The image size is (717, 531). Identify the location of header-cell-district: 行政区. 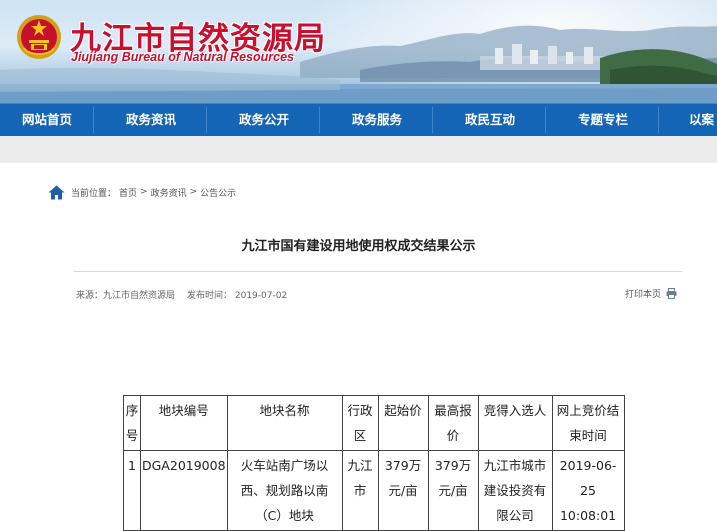
(360, 423).